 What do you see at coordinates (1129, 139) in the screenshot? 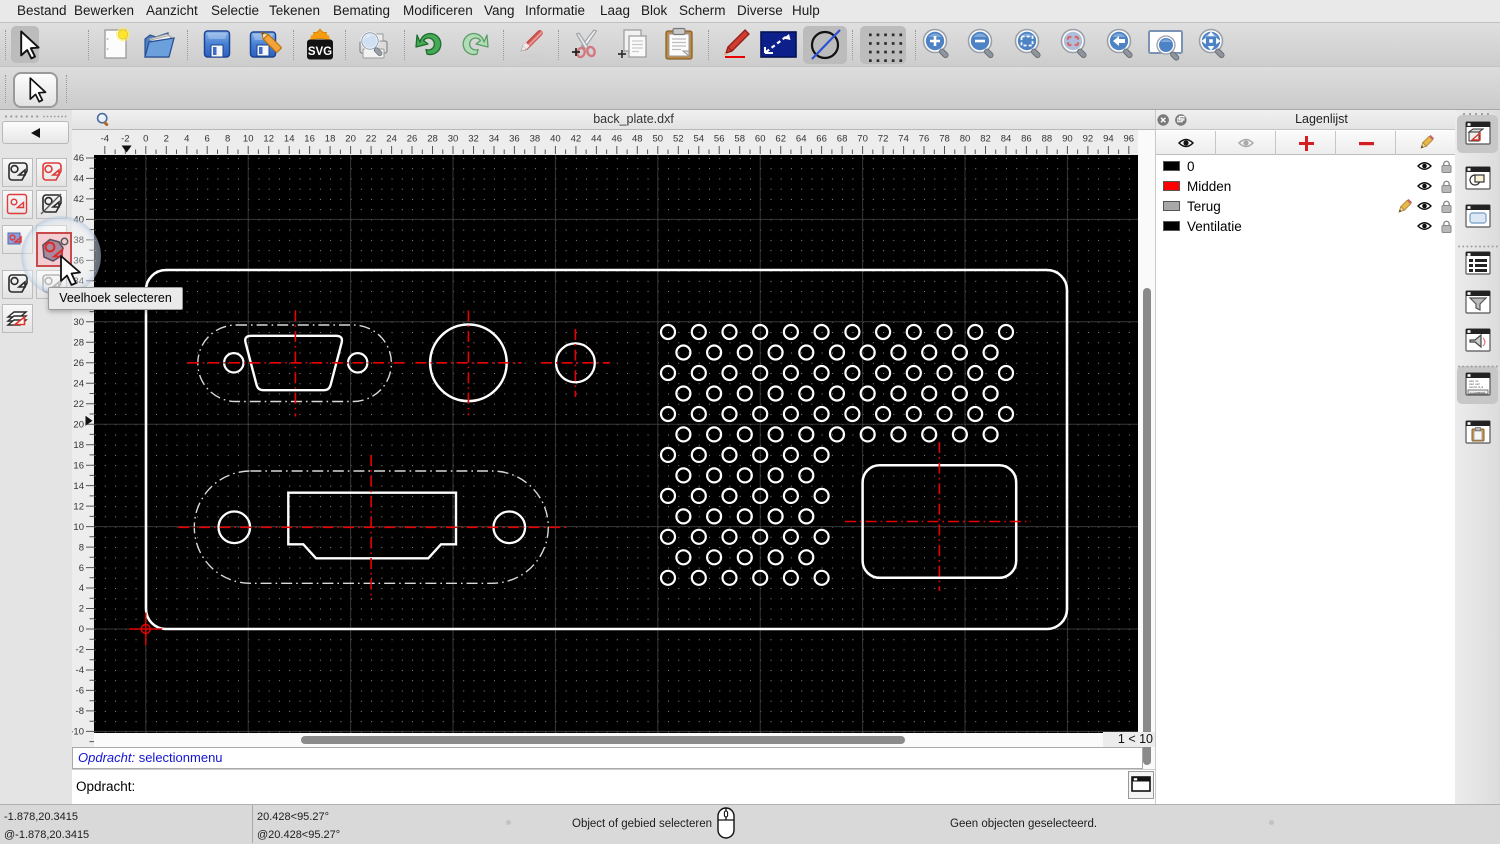
I see `svg-text: 96` at bounding box center [1129, 139].